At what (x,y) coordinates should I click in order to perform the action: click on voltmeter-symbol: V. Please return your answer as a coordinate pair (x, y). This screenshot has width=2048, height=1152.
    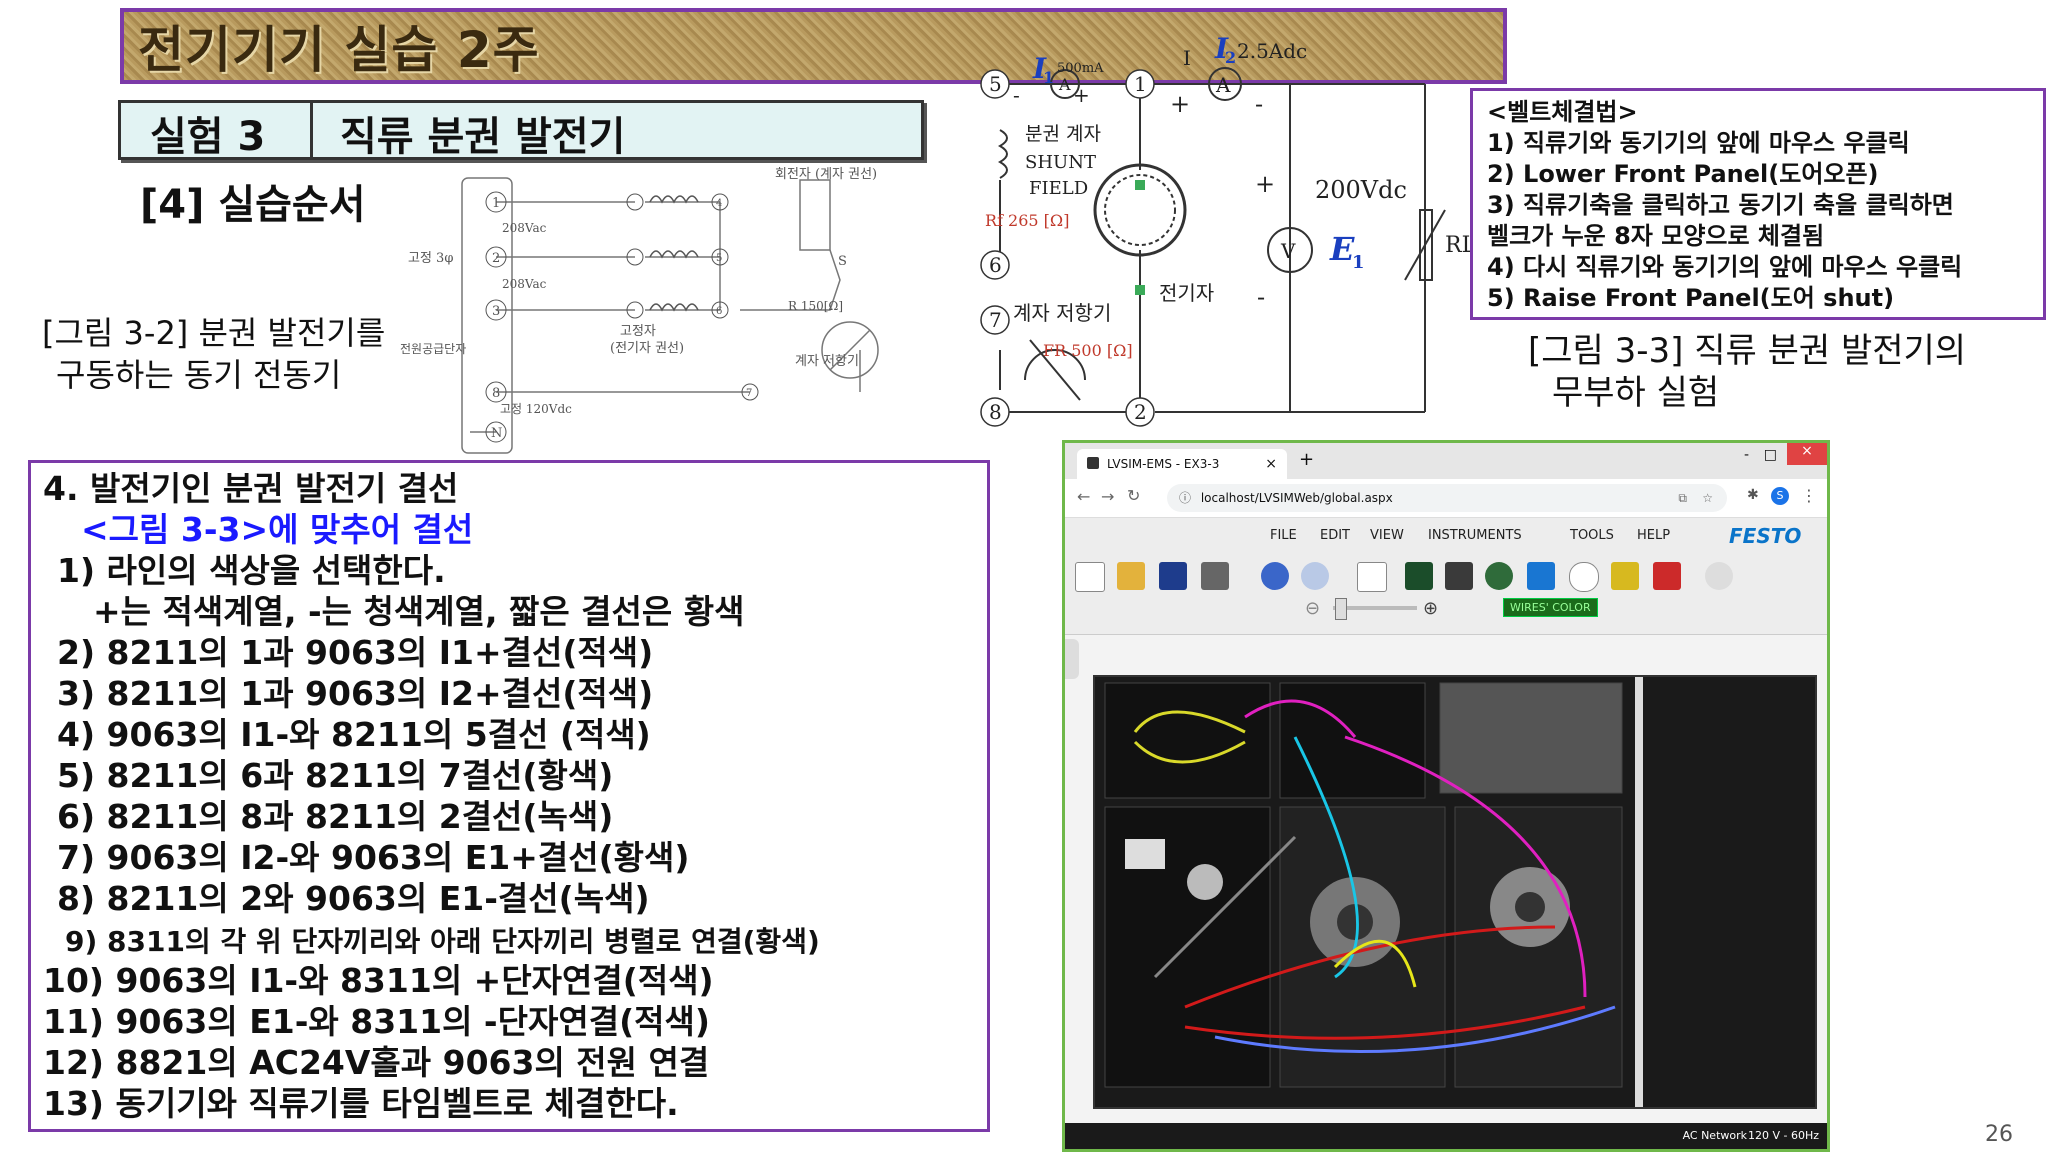
    Looking at the image, I should click on (1288, 251).